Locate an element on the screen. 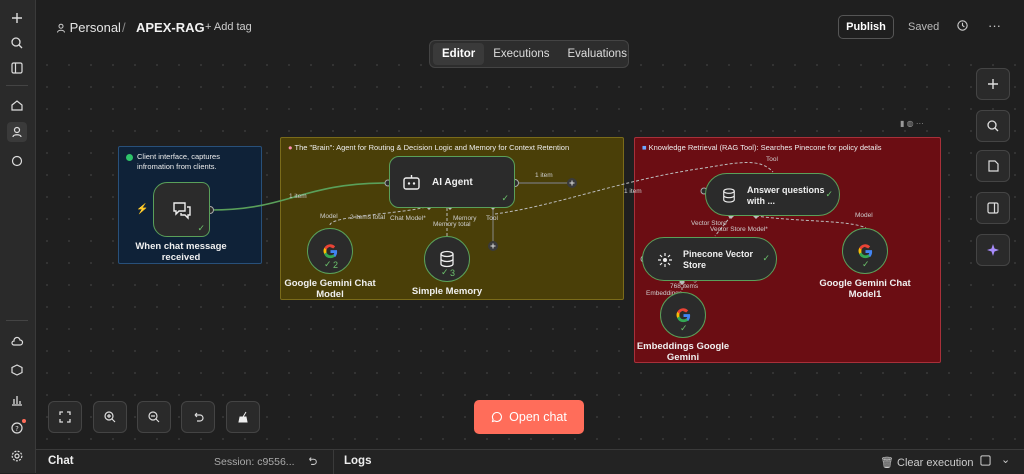 The height and width of the screenshot is (474, 1024). node-answer-questions: Answer questions with ... ✓ is located at coordinates (772, 194).